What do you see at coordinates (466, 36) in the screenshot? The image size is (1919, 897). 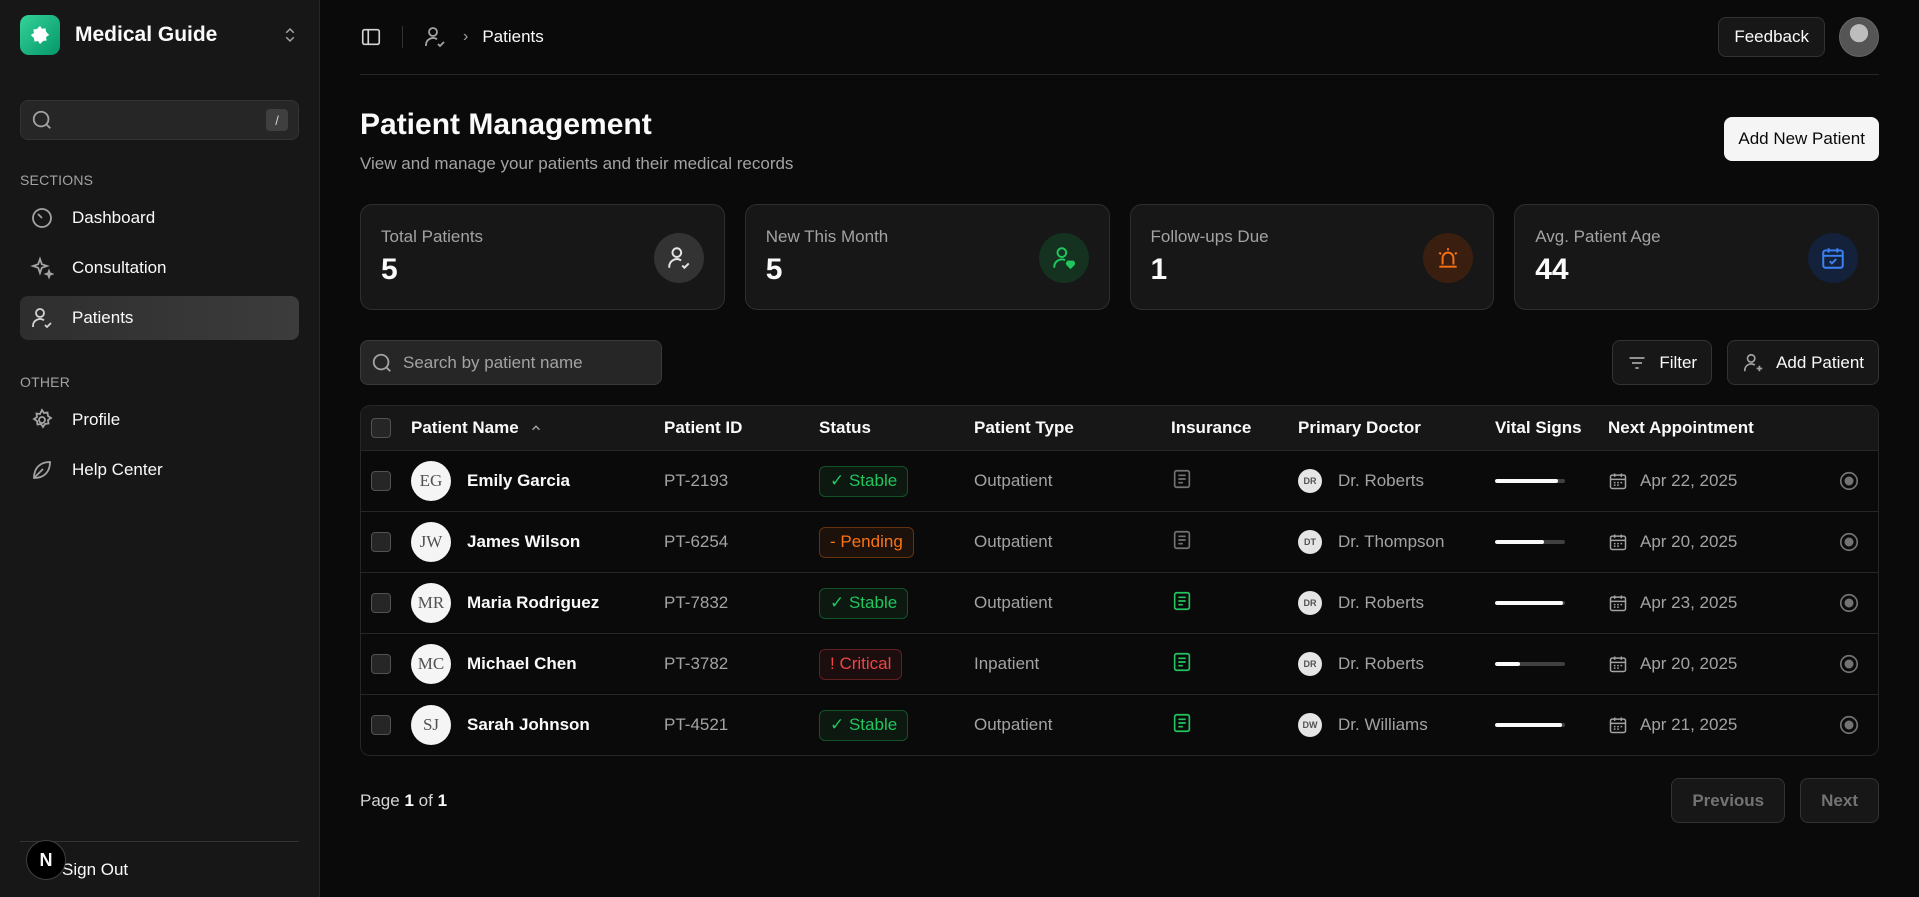 I see `chevron-right-icon: ›` at bounding box center [466, 36].